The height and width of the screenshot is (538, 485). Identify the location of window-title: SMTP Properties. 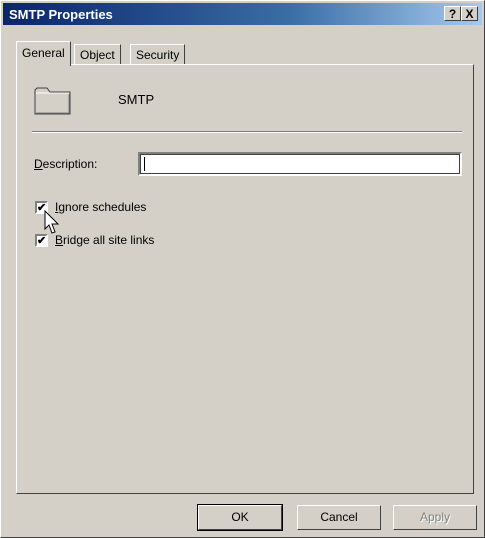
(61, 14).